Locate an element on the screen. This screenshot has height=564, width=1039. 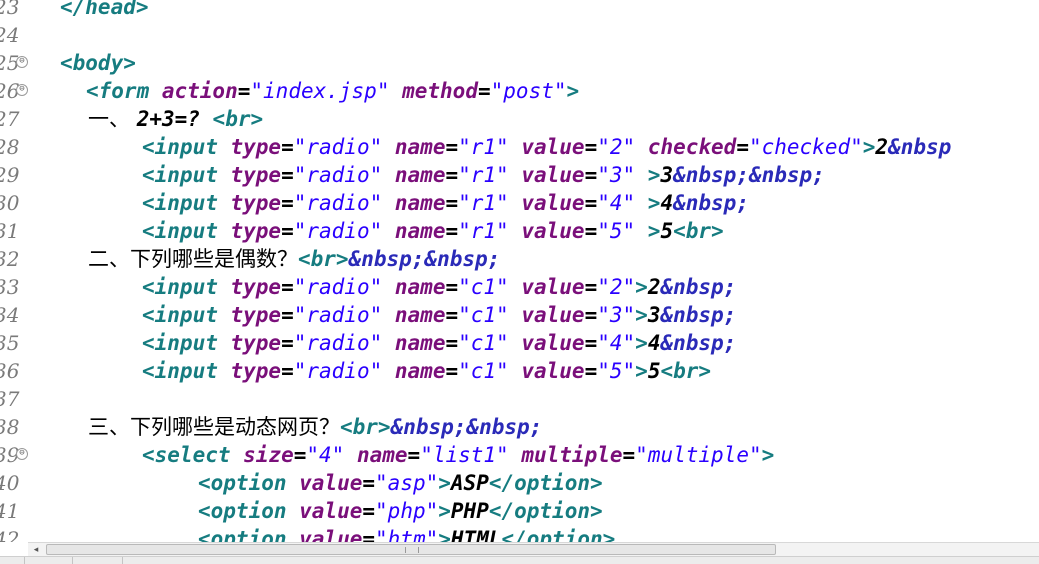
line-number: 30 is located at coordinates (10, 203).